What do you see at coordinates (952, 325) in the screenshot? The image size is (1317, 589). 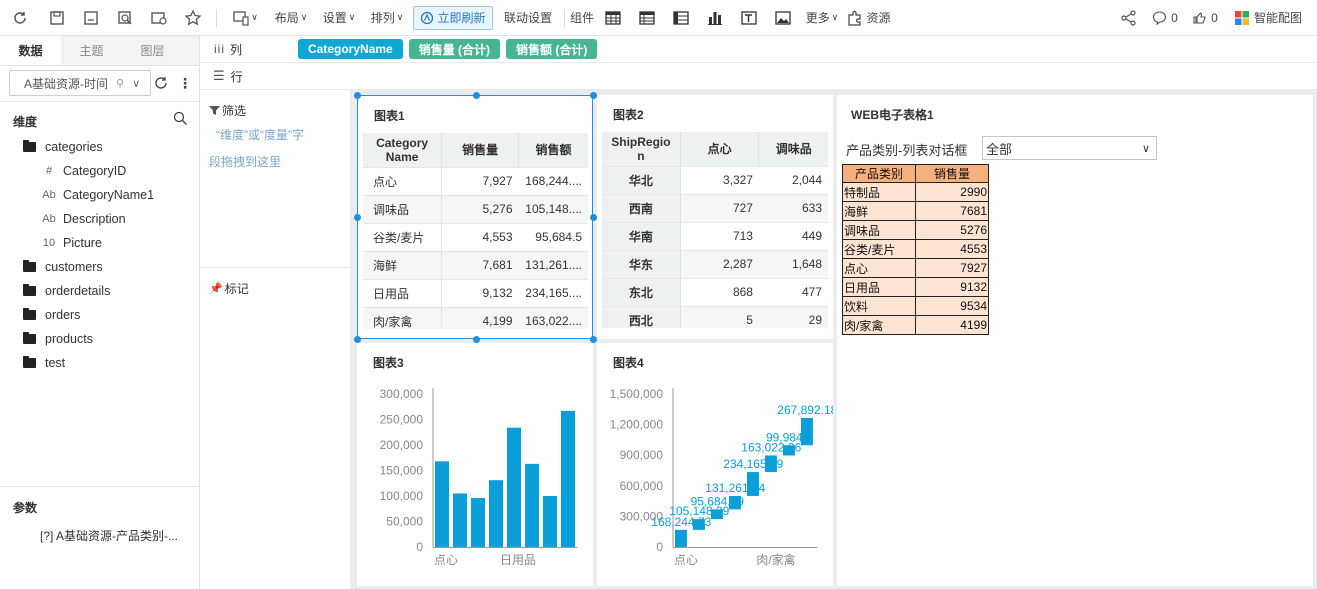 I see `sheet-cell: 4199` at bounding box center [952, 325].